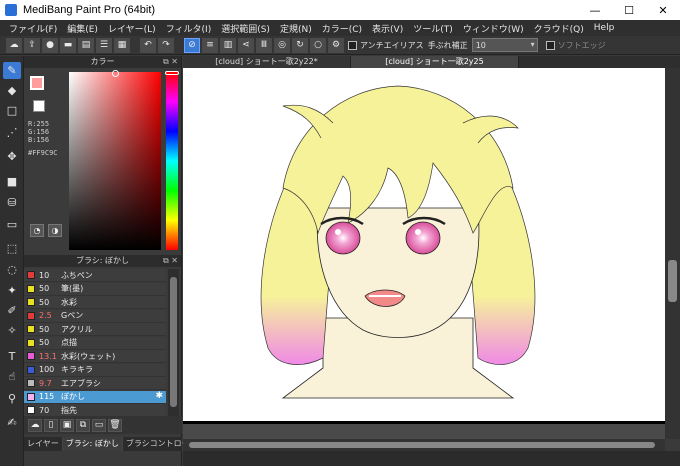  Describe the element at coordinates (122, 45) in the screenshot. I see `grid-icon: ▦` at that location.